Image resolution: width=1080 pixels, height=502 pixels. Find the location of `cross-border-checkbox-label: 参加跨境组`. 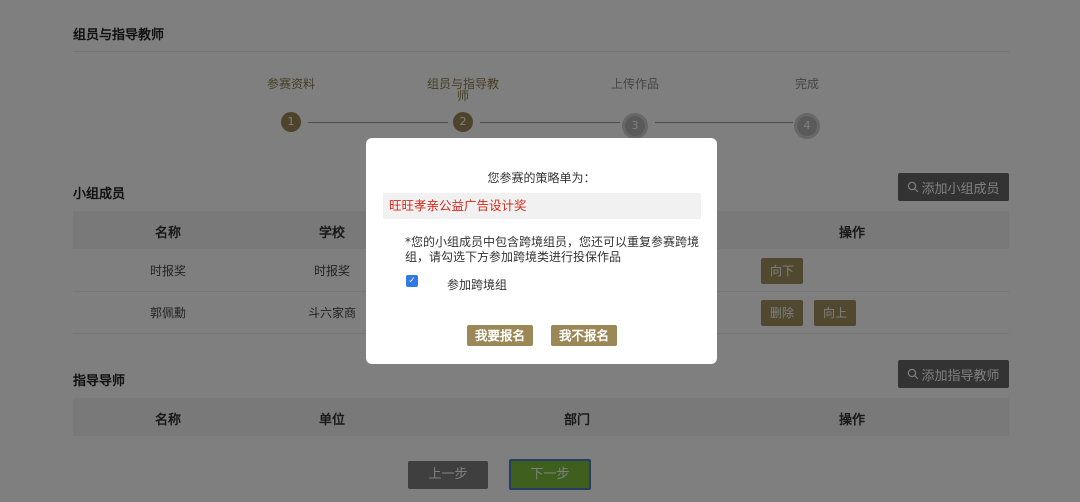

cross-border-checkbox-label: 参加跨境组 is located at coordinates (477, 284).